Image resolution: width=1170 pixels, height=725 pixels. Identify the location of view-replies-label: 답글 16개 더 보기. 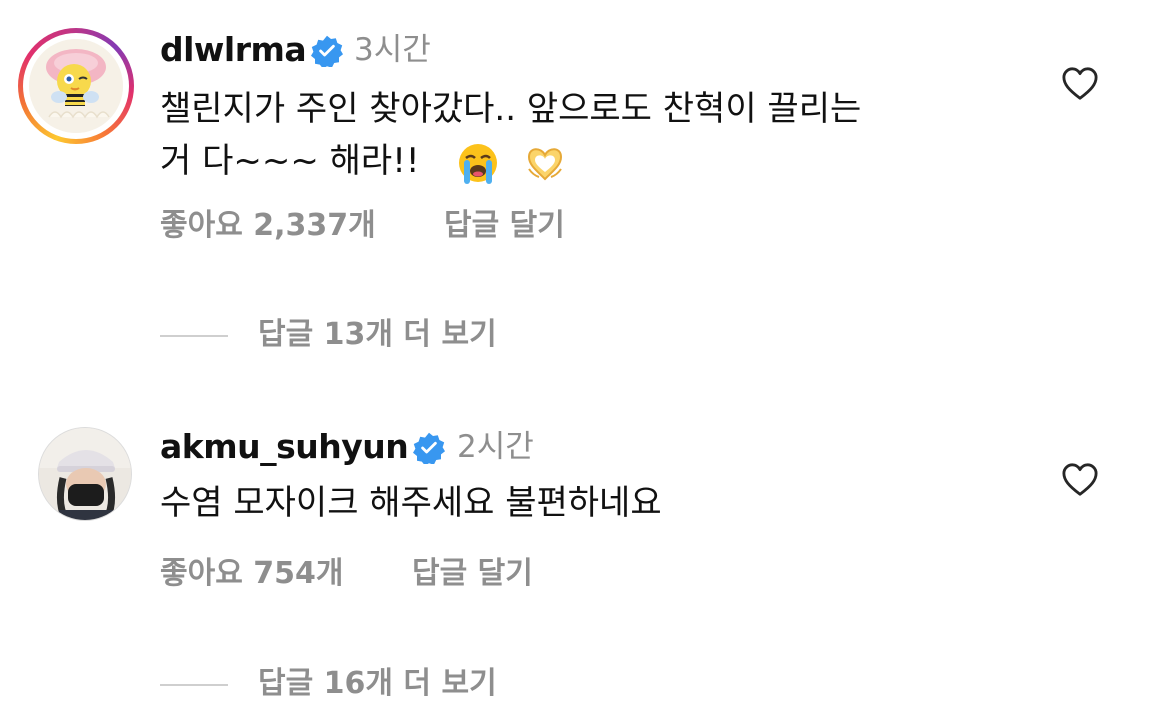
(377, 683).